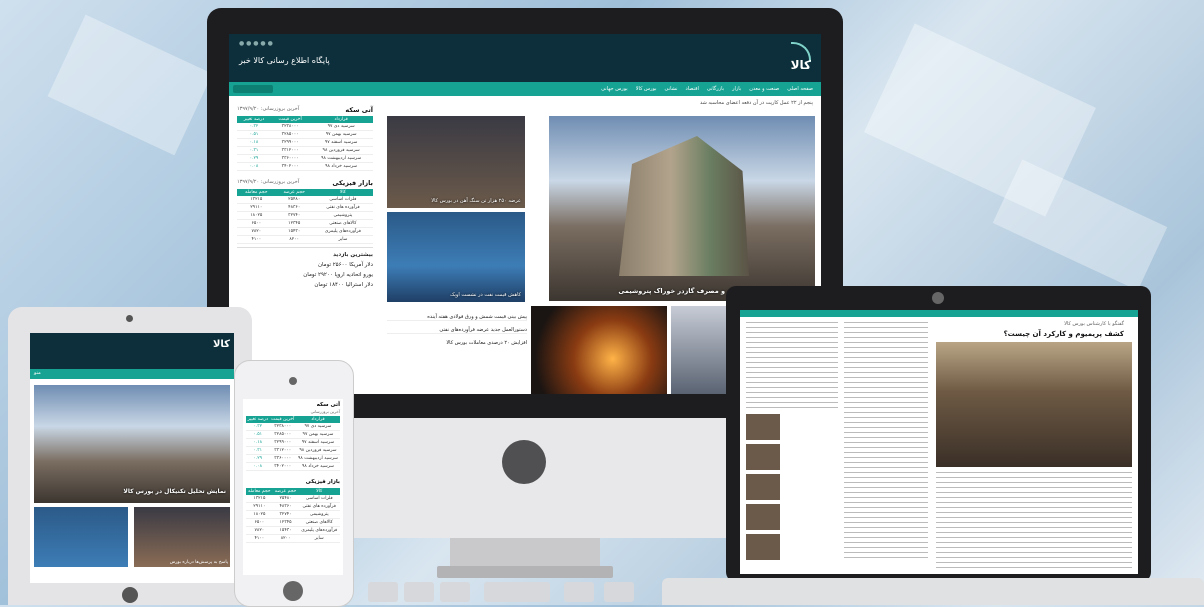  What do you see at coordinates (317, 442) in the screenshot?
I see `table-cell: سرسید اسفند ۹۷` at bounding box center [317, 442].